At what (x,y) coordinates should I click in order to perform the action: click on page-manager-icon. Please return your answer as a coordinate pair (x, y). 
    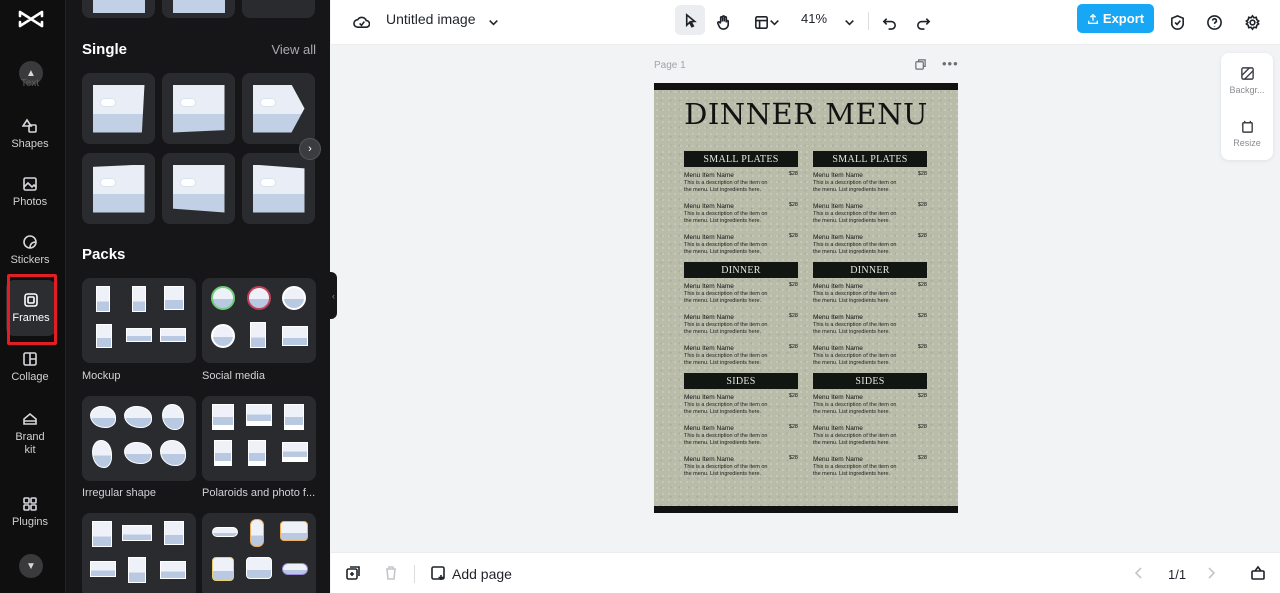
    Looking at the image, I should click on (1259, 574).